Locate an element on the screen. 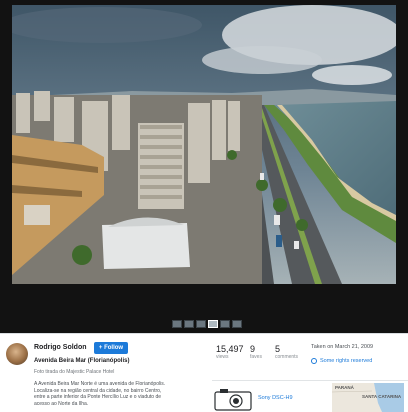 The height and width of the screenshot is (412, 408). stat-comments: 5 comments is located at coordinates (286, 352).